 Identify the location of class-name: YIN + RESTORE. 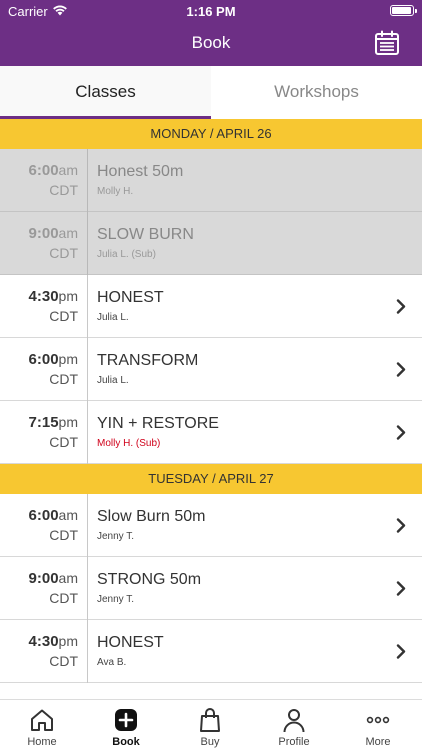
(158, 423).